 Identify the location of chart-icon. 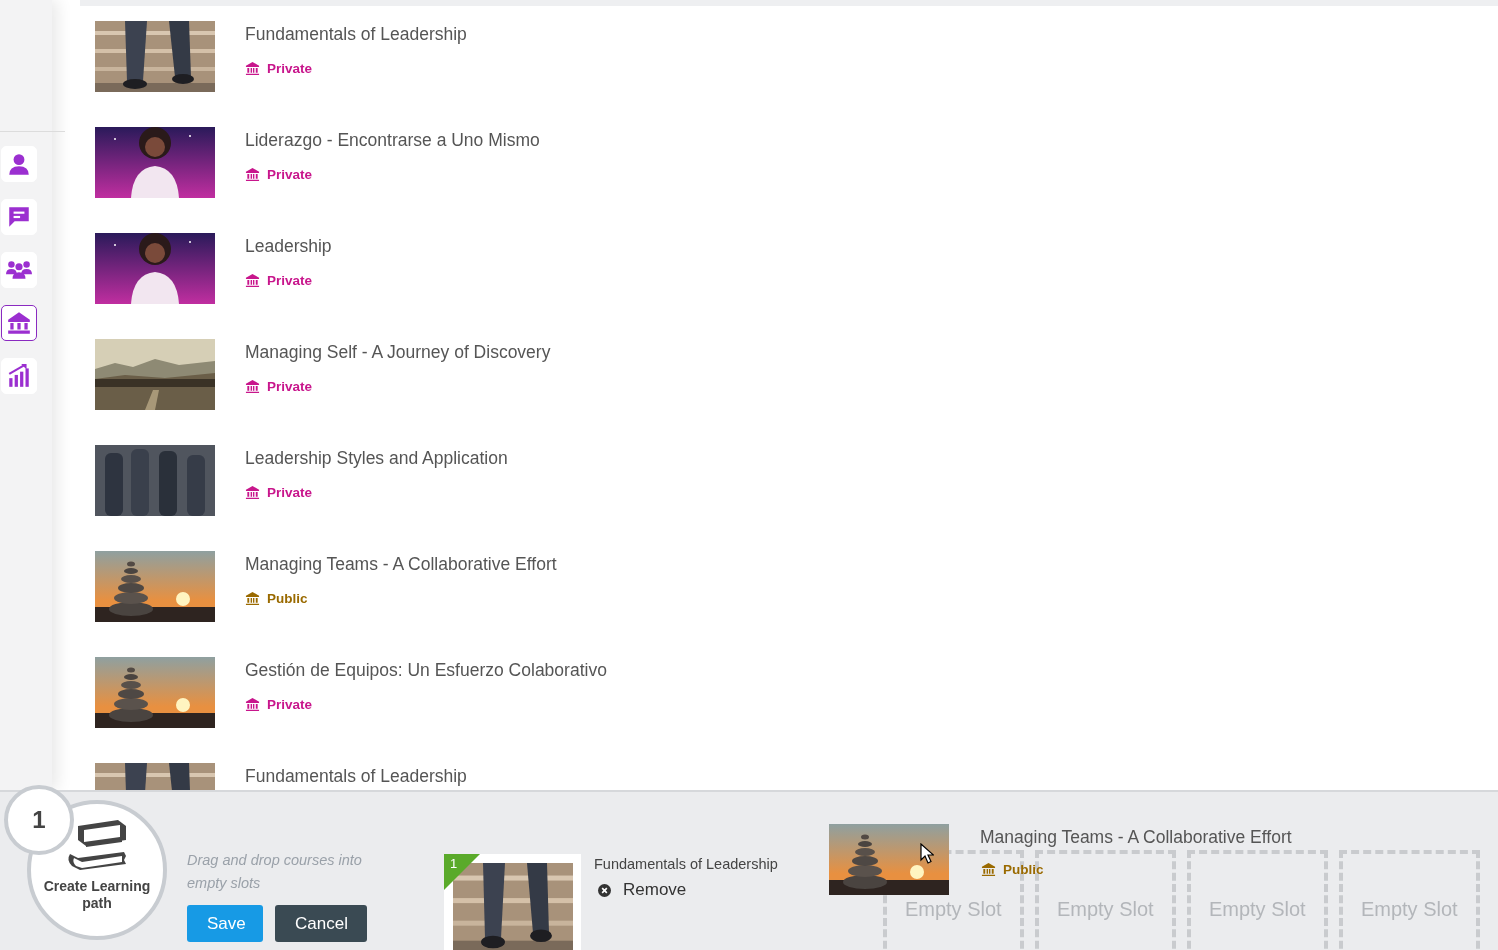
(19, 376).